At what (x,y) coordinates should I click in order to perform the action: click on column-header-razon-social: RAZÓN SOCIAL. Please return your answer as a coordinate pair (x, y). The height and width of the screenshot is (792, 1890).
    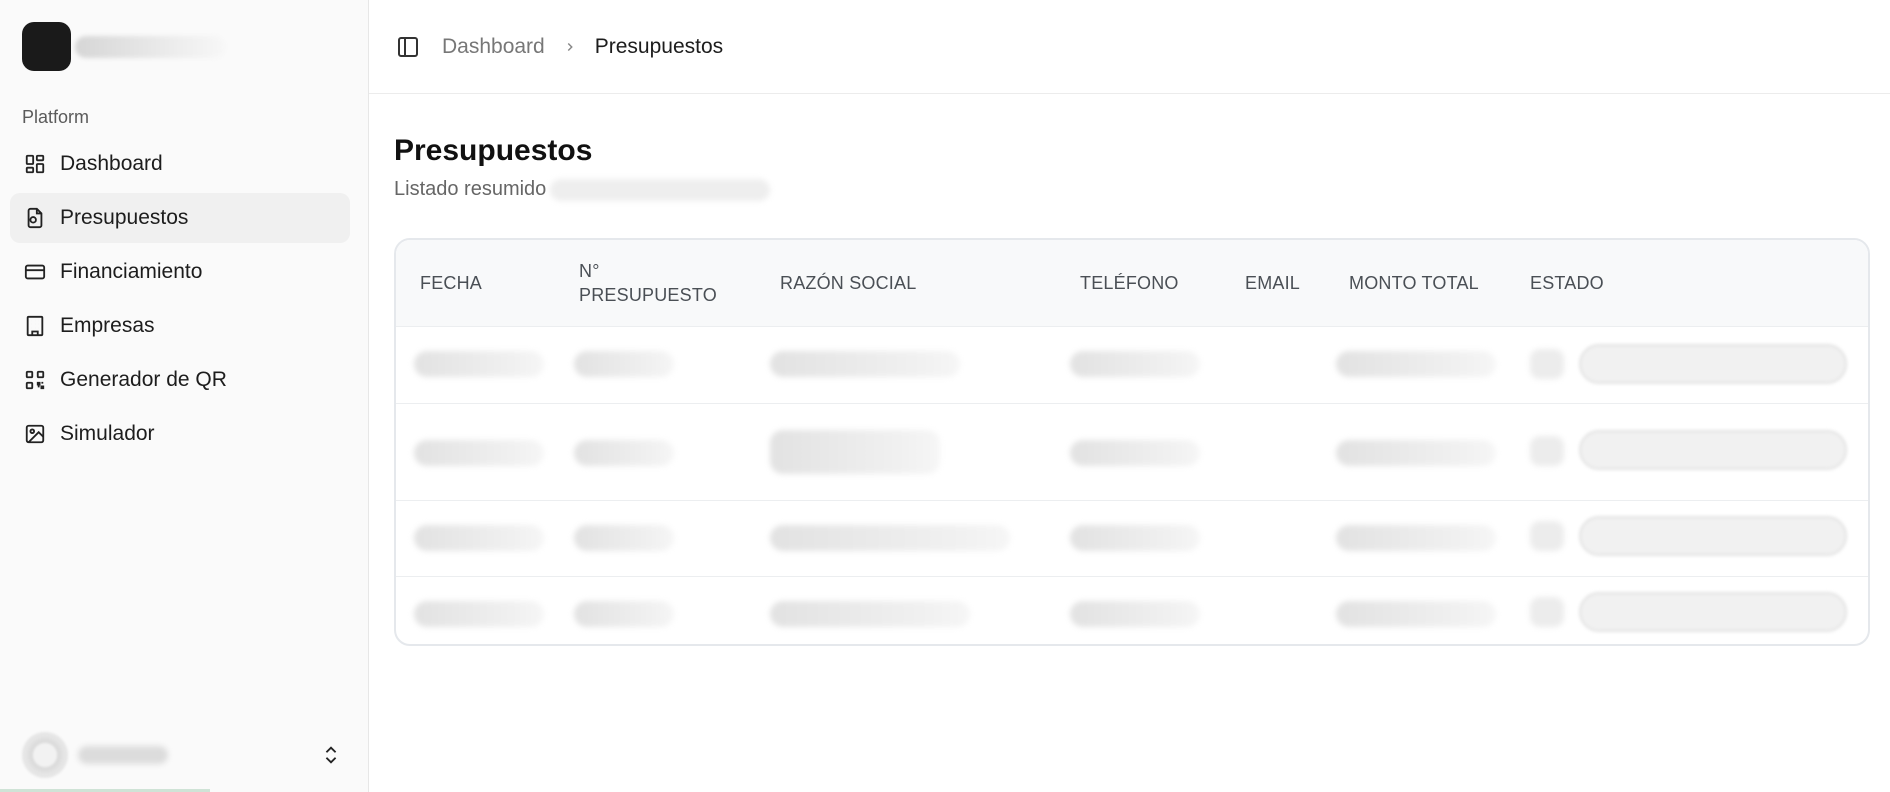
    Looking at the image, I should click on (848, 283).